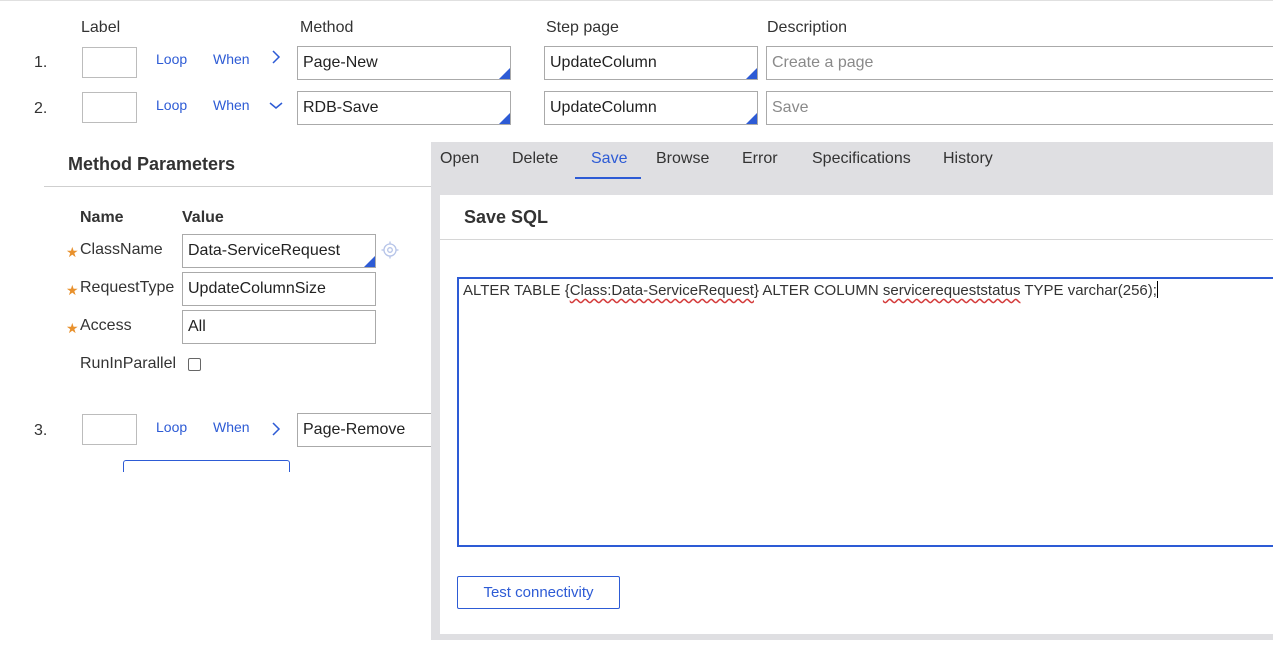 The image size is (1273, 648). Describe the element at coordinates (661, 290) in the screenshot. I see `sql-text-misspelled: Class:Data-ServiceRequest` at that location.